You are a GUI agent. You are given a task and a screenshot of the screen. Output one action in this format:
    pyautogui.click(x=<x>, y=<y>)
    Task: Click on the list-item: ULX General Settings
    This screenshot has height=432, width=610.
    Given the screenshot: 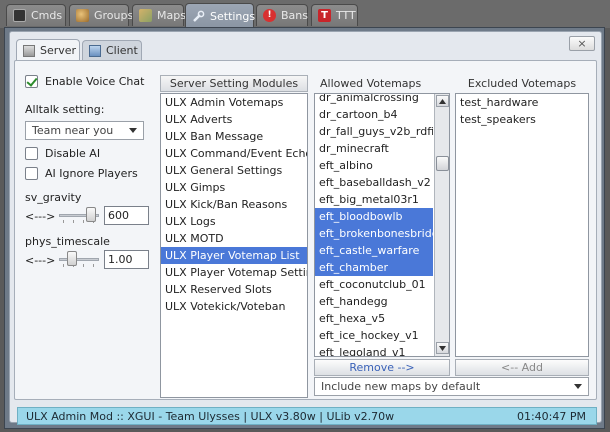 What is the action you would take?
    pyautogui.click(x=234, y=170)
    